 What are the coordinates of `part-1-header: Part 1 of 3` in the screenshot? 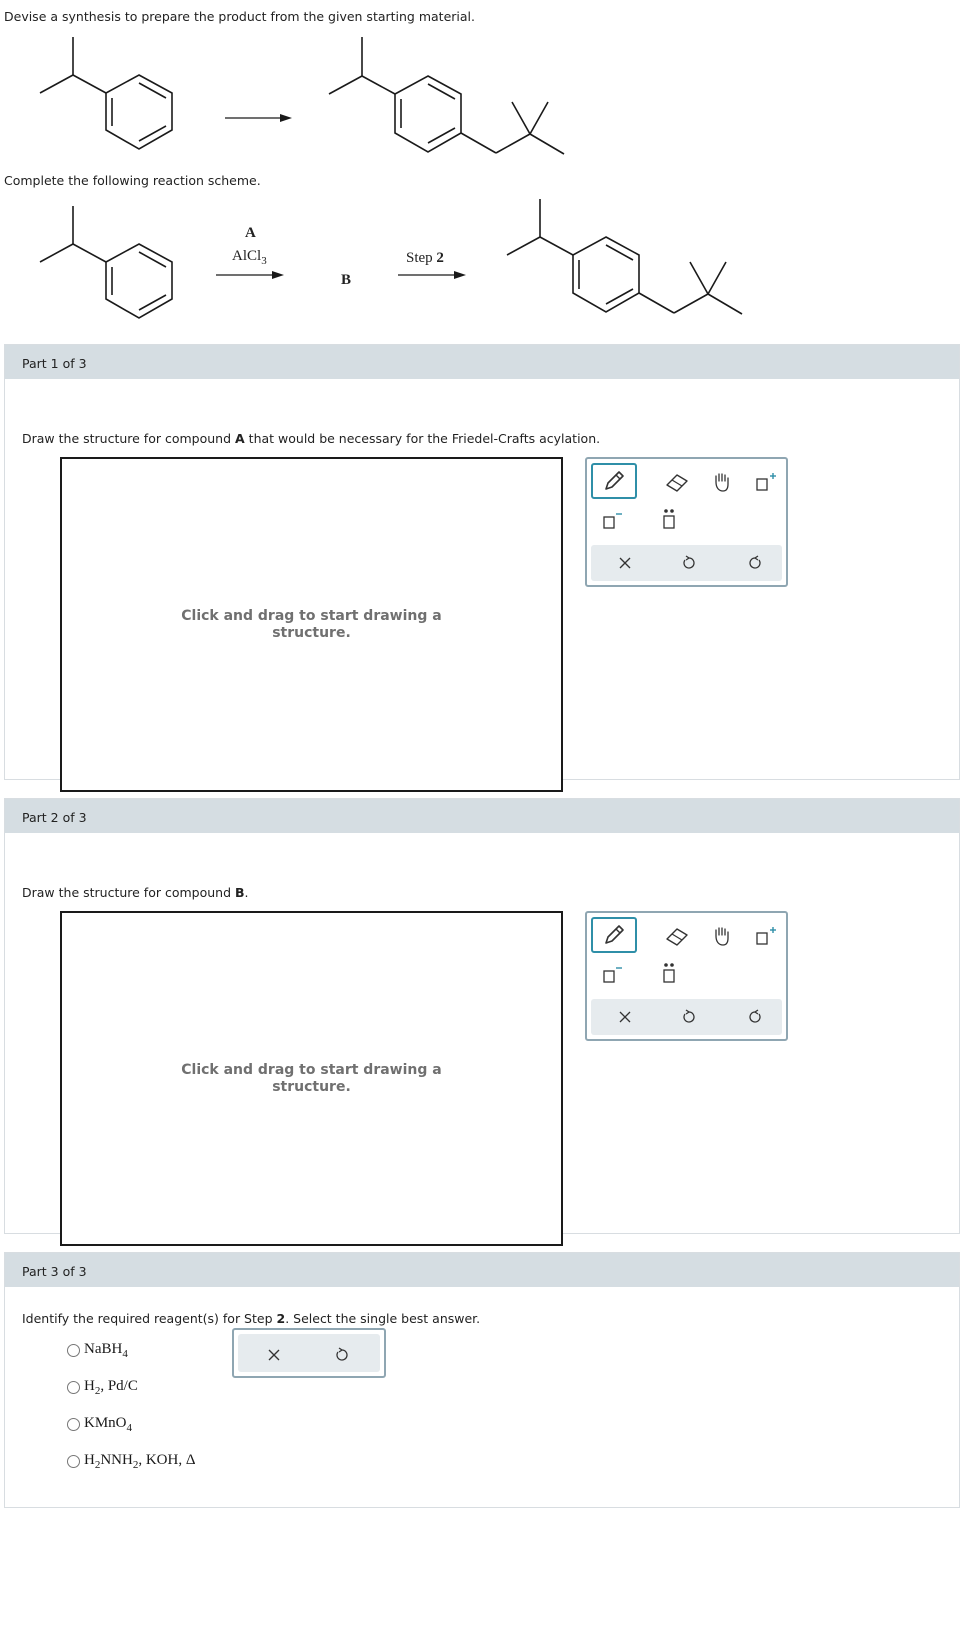 It's located at (482, 362).